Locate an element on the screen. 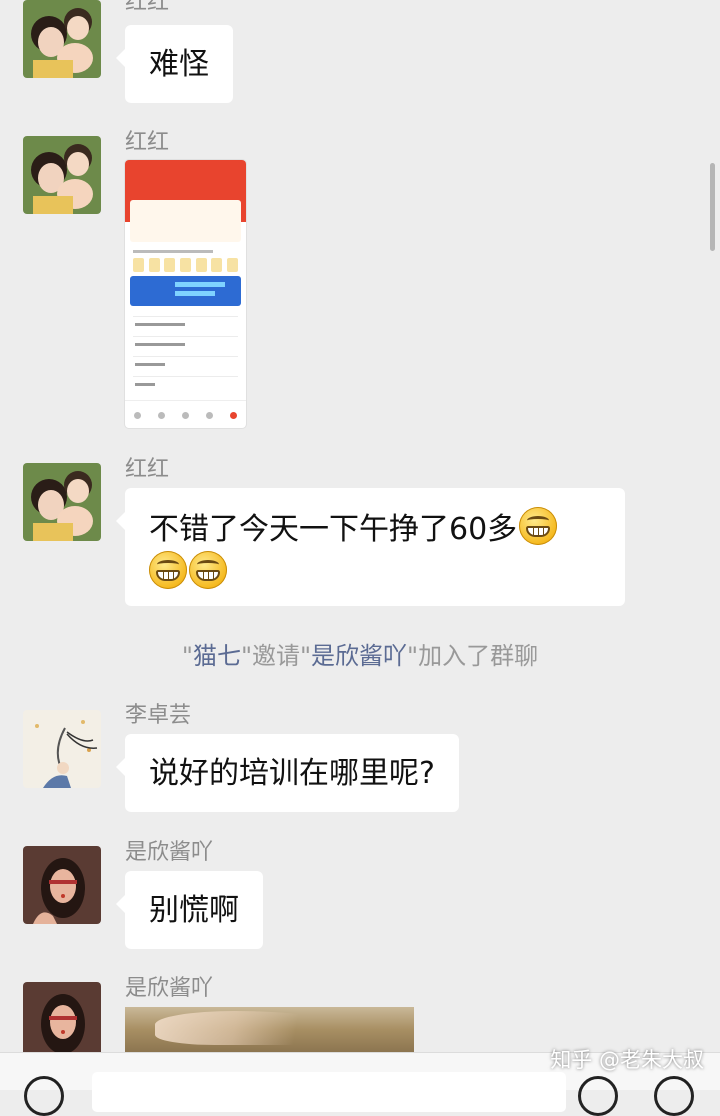  image-message-app-screenshot is located at coordinates (185, 294).